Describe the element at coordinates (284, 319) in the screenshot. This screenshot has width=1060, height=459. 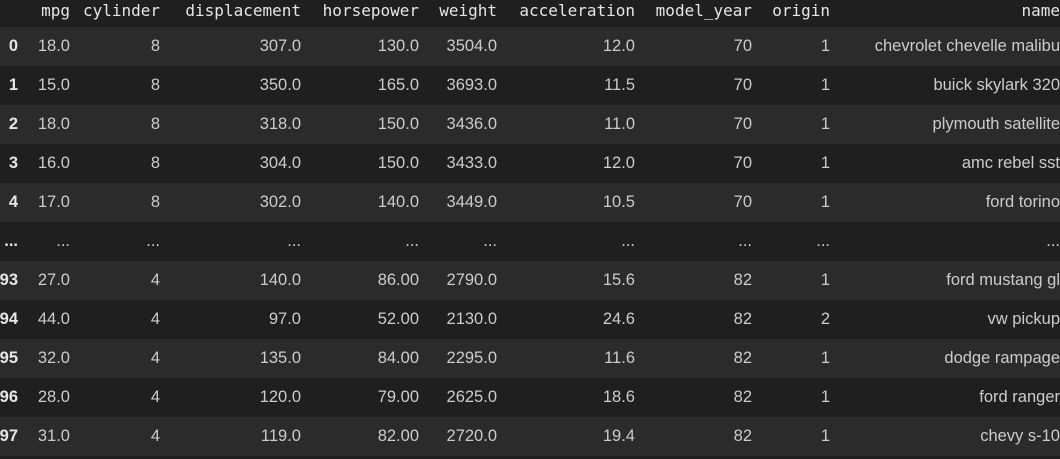
I see `cell-displacement: 97.0` at that location.